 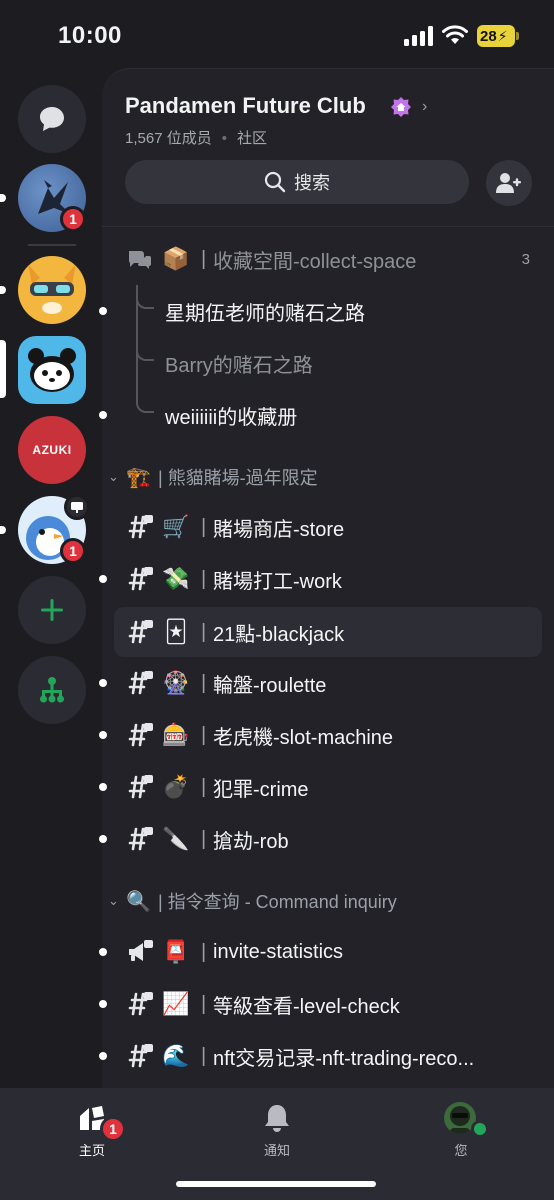 What do you see at coordinates (326, 1004) in the screenshot?
I see `channel-item: 📈 | 等級查看-level-check` at bounding box center [326, 1004].